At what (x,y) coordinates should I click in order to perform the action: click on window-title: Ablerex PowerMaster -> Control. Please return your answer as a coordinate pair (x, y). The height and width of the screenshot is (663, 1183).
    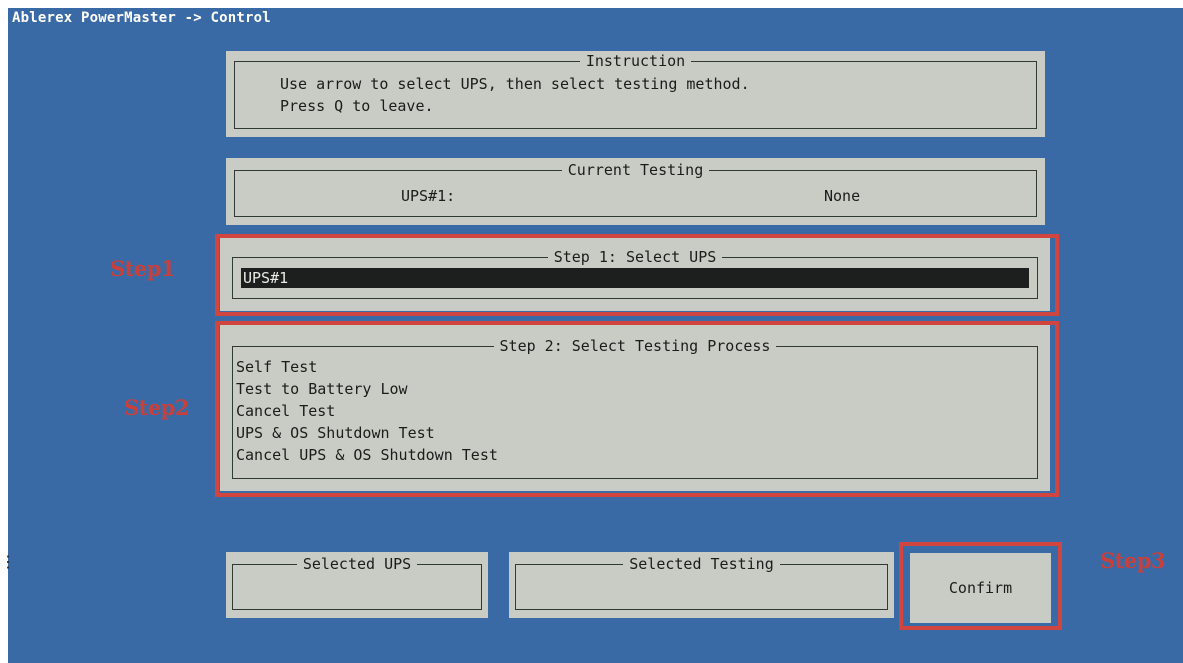
    Looking at the image, I should click on (141, 18).